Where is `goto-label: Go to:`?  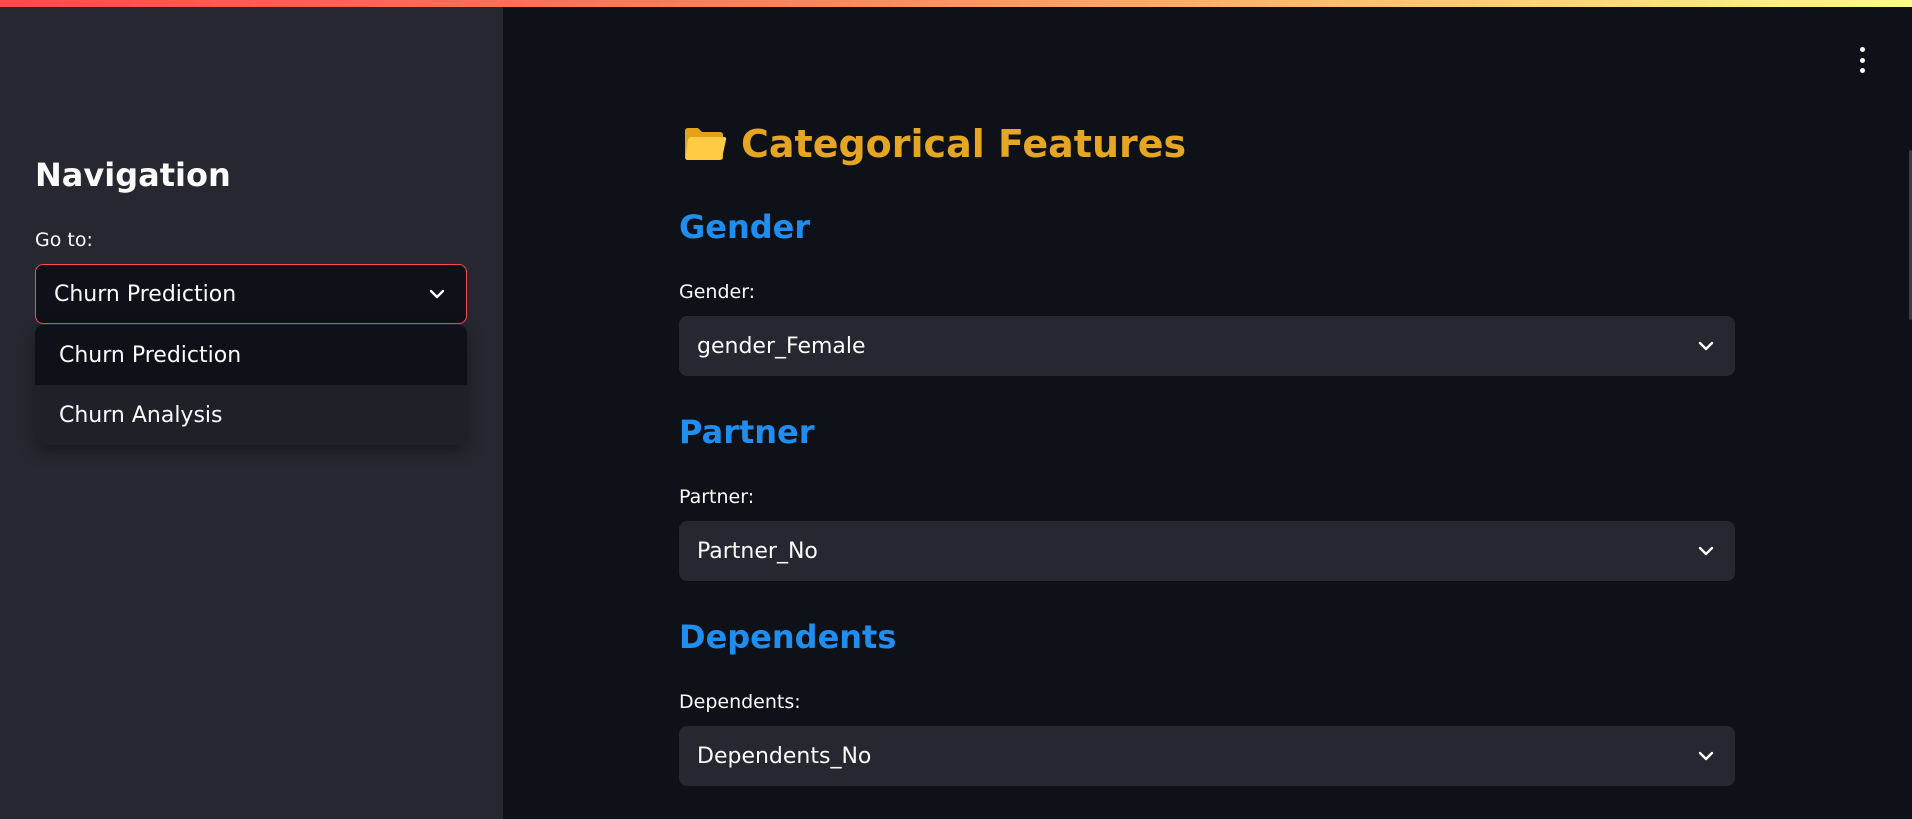
goto-label: Go to: is located at coordinates (64, 240).